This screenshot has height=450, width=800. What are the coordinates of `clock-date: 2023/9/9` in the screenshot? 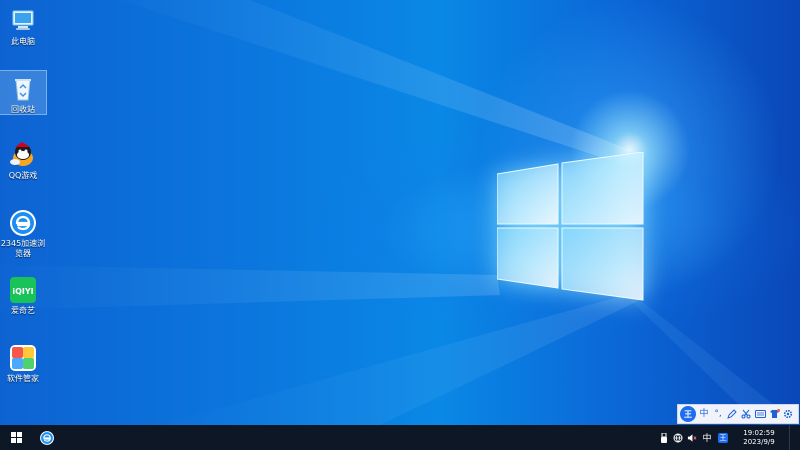 It's located at (759, 441).